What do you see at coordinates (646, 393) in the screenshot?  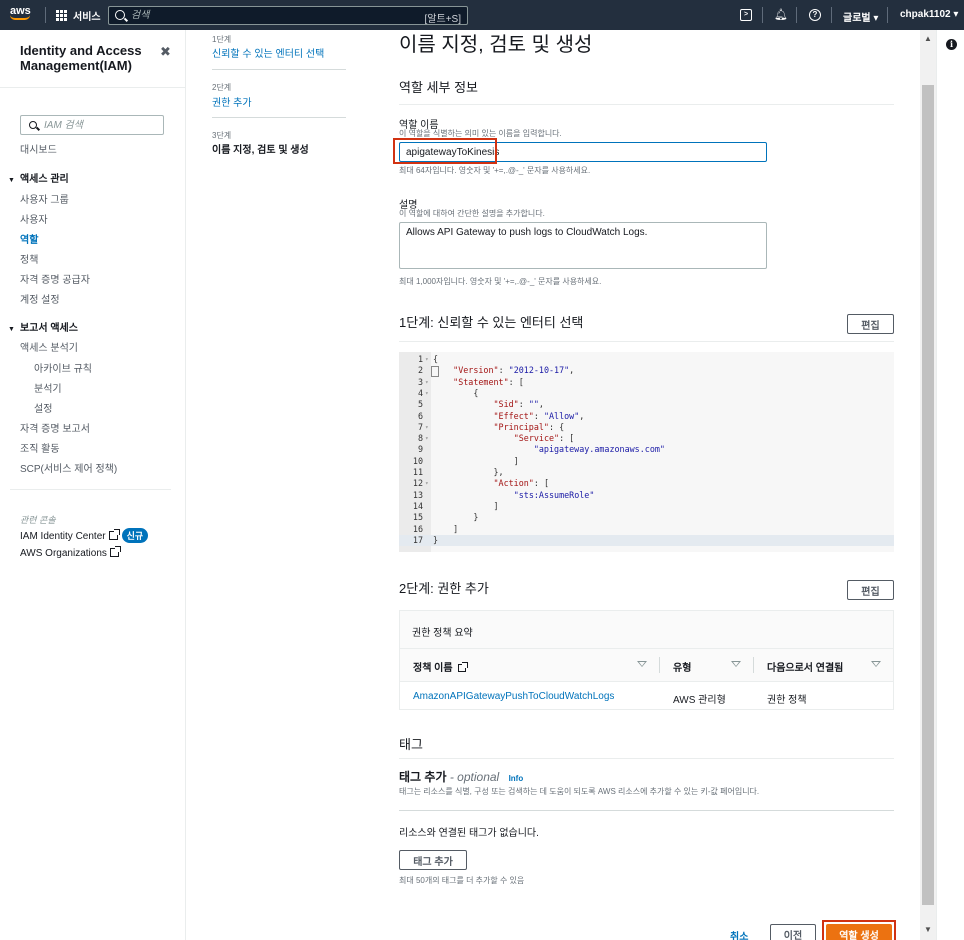 I see `code-line: 4 ▾ {` at bounding box center [646, 393].